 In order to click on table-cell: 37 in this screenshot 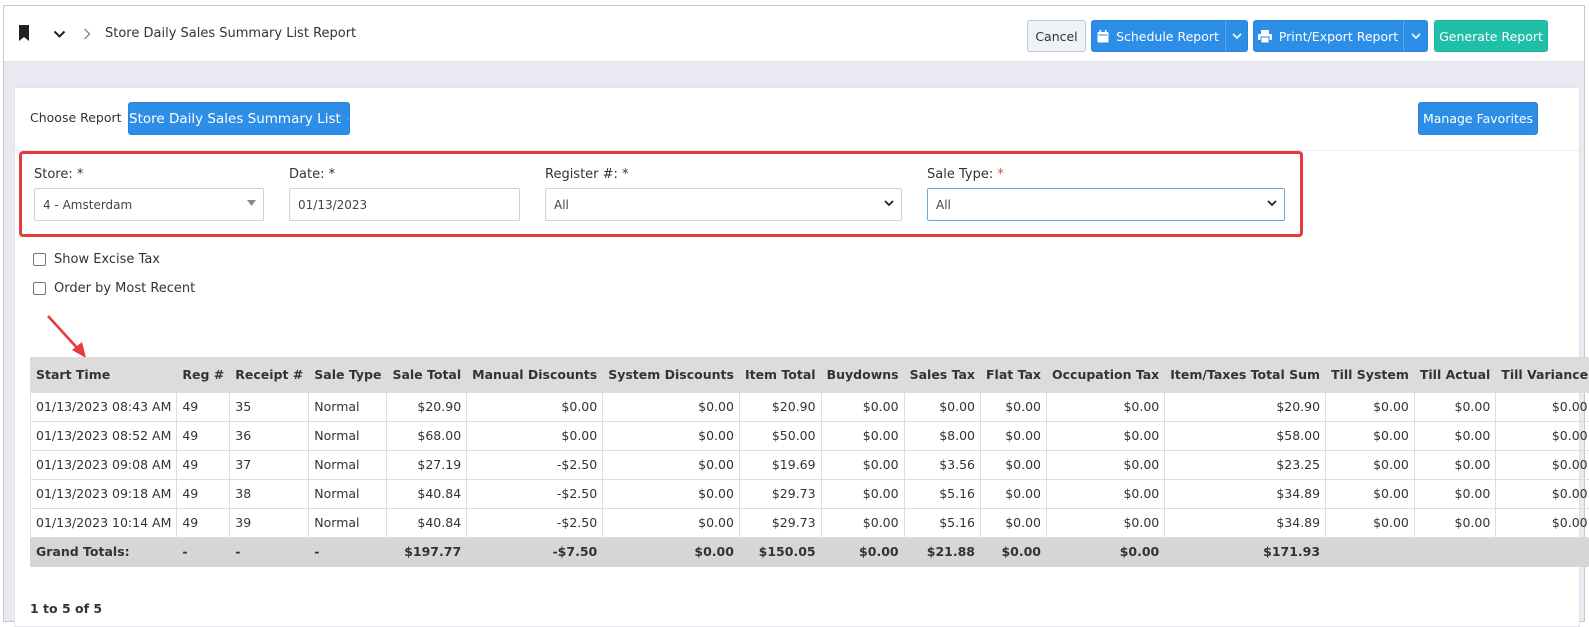, I will do `click(269, 464)`.